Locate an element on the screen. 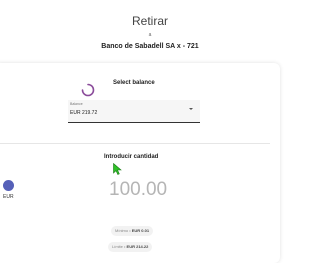  balance-field-label: Balance is located at coordinates (76, 104).